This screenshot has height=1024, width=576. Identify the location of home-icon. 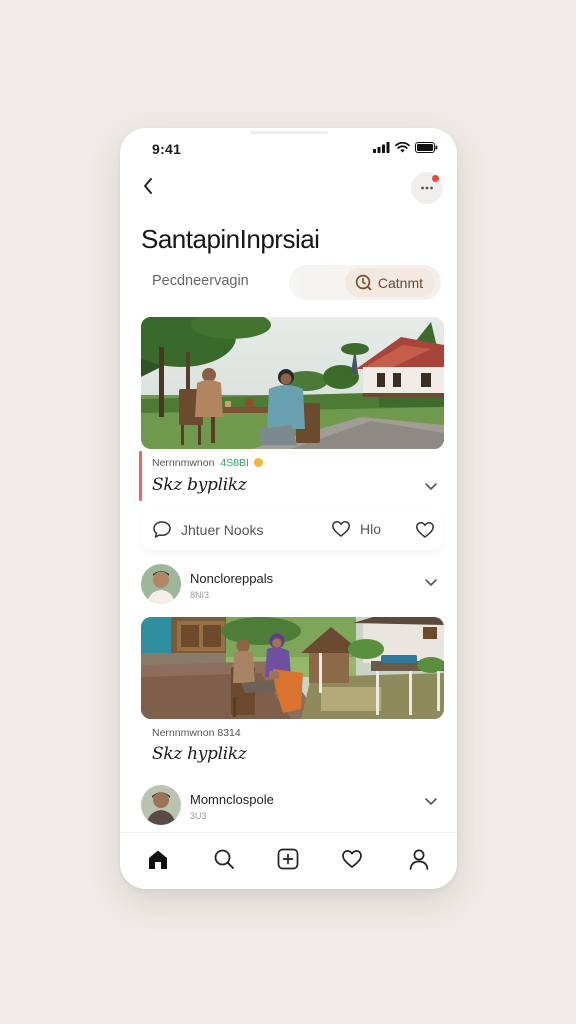
(158, 859).